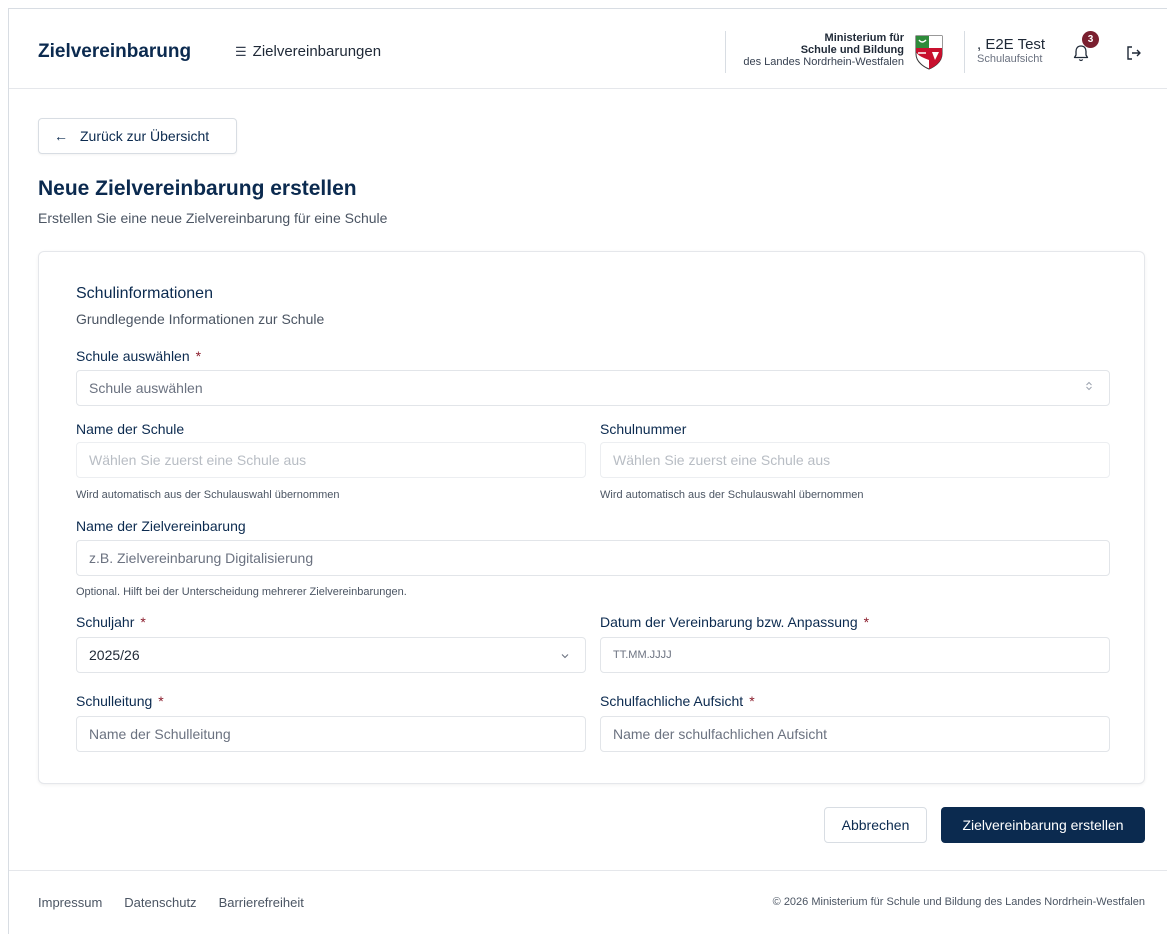 Image resolution: width=1167 pixels, height=934 pixels. Describe the element at coordinates (331, 460) in the screenshot. I see `school-name-field: Wählen Sie zuerst eine Schule aus` at that location.